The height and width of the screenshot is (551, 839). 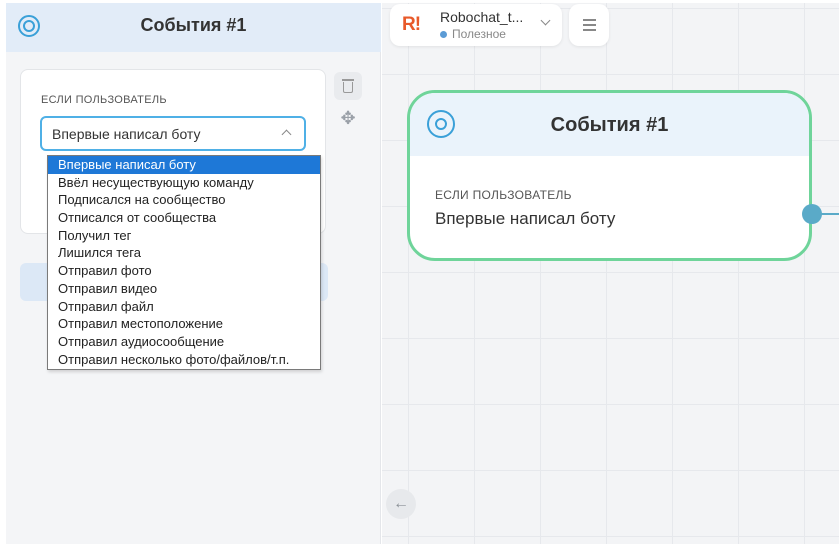 I want to click on condition-label: ЕСЛИ ПОЛЬЗОВАТЕЛЬ, so click(x=104, y=100).